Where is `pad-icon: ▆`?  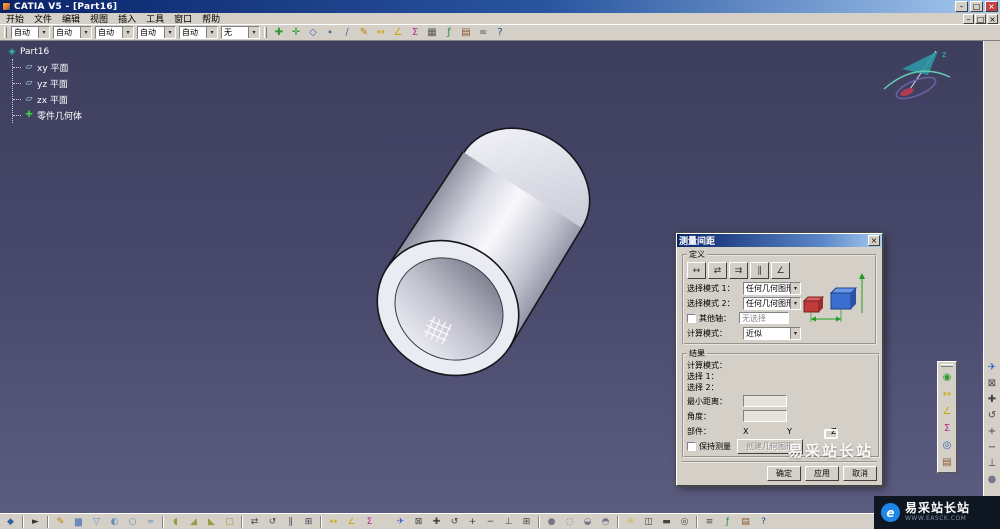
pad-icon: ▆ is located at coordinates (78, 521).